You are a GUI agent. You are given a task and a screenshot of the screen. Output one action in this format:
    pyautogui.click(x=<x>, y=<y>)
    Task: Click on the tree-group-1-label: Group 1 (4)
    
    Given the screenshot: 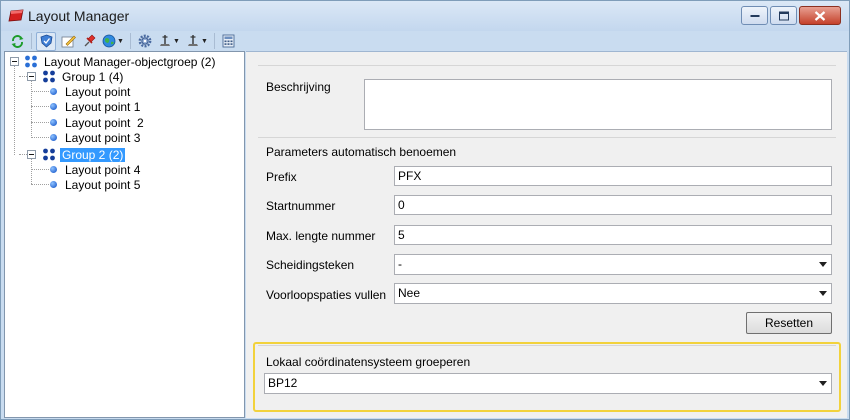 What is the action you would take?
    pyautogui.click(x=93, y=76)
    